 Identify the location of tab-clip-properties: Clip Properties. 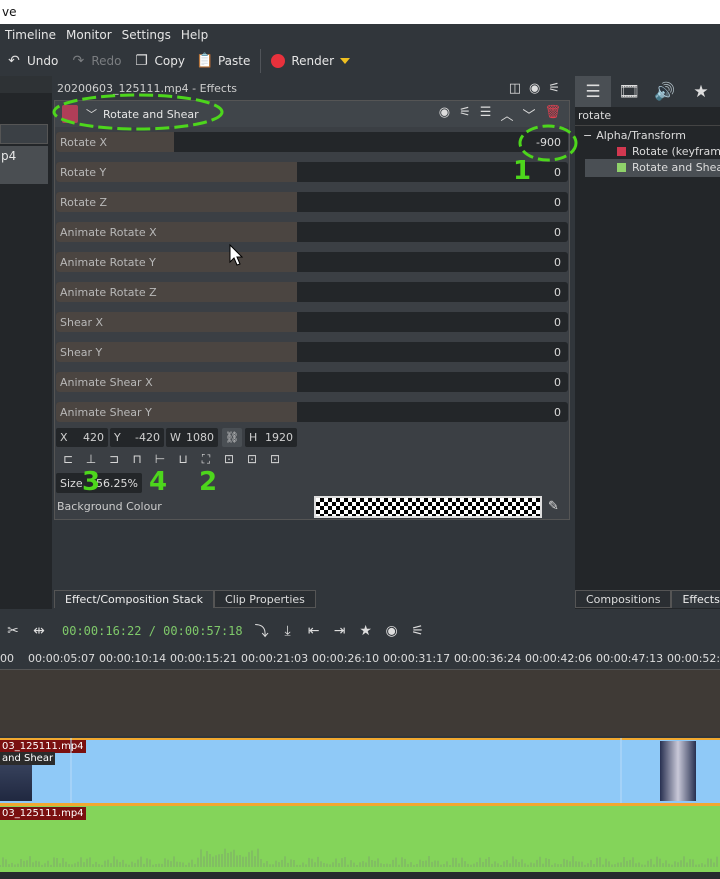
(265, 599).